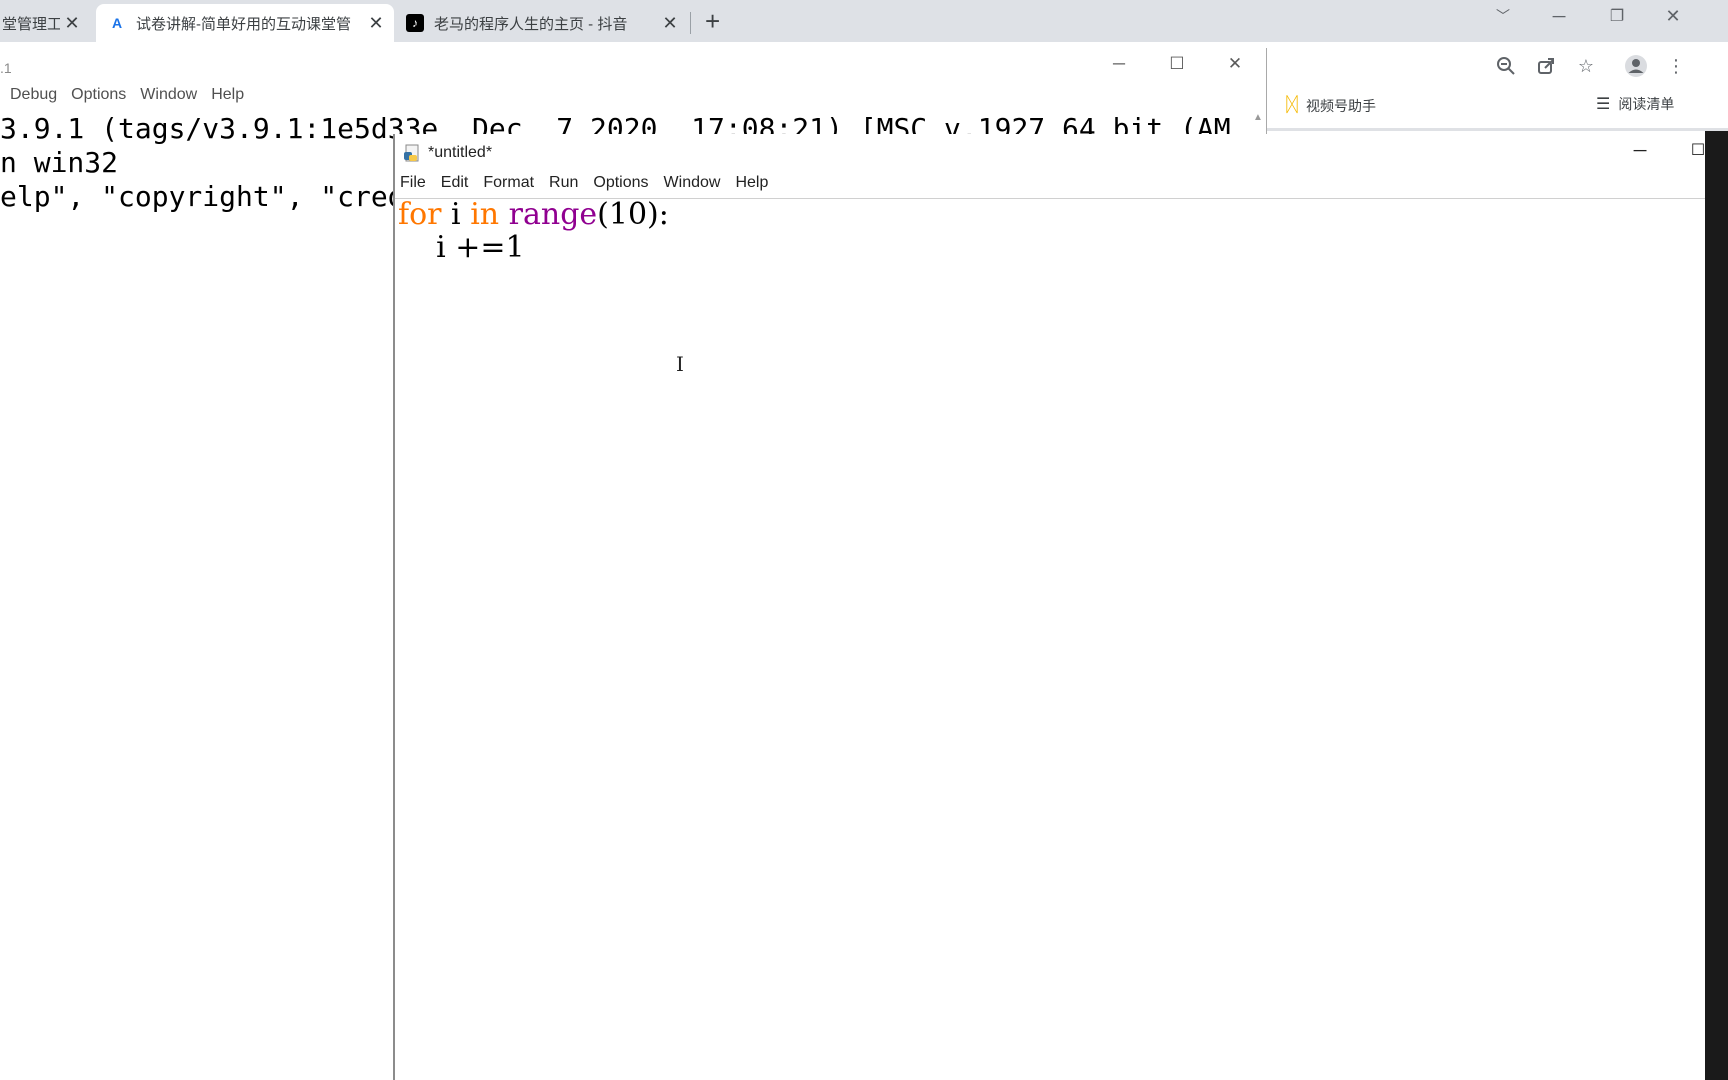 This screenshot has height=1080, width=1728. What do you see at coordinates (31, 24) in the screenshot?
I see `tab-title: 堂管理工` at bounding box center [31, 24].